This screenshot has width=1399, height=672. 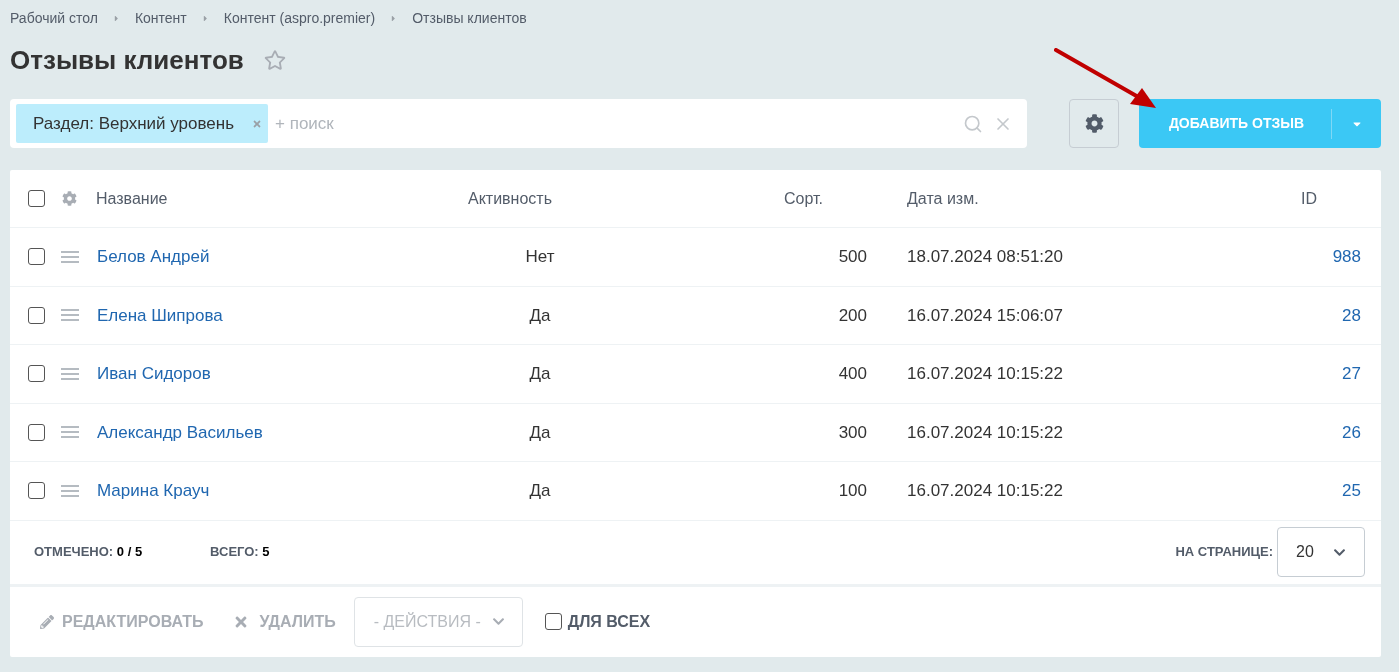 What do you see at coordinates (852, 257) in the screenshot?
I see `table-cell-text: 500` at bounding box center [852, 257].